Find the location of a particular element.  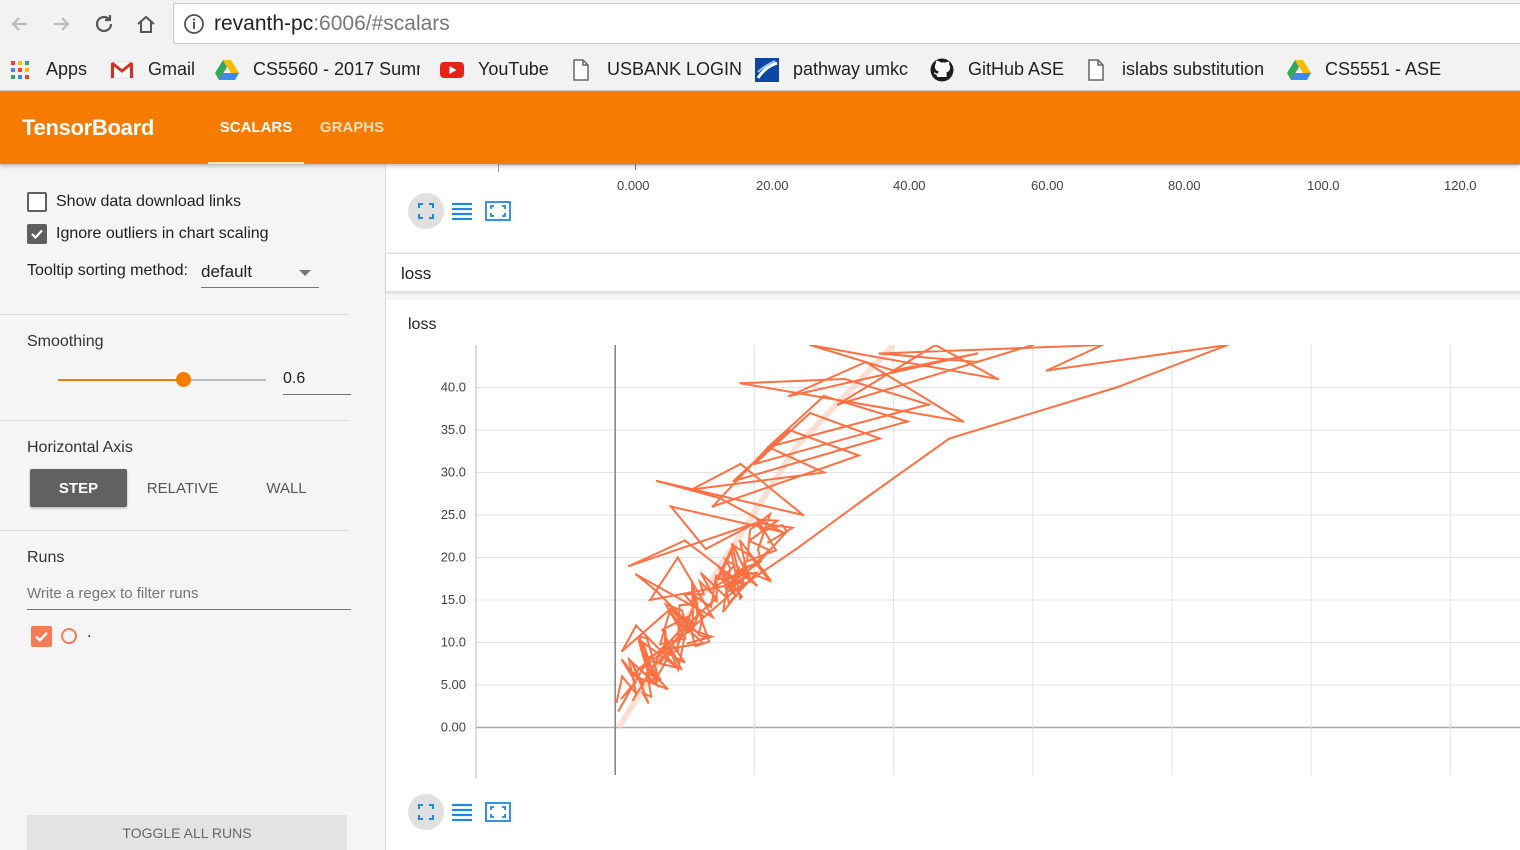

bookmark-label: Apps is located at coordinates (67, 69).